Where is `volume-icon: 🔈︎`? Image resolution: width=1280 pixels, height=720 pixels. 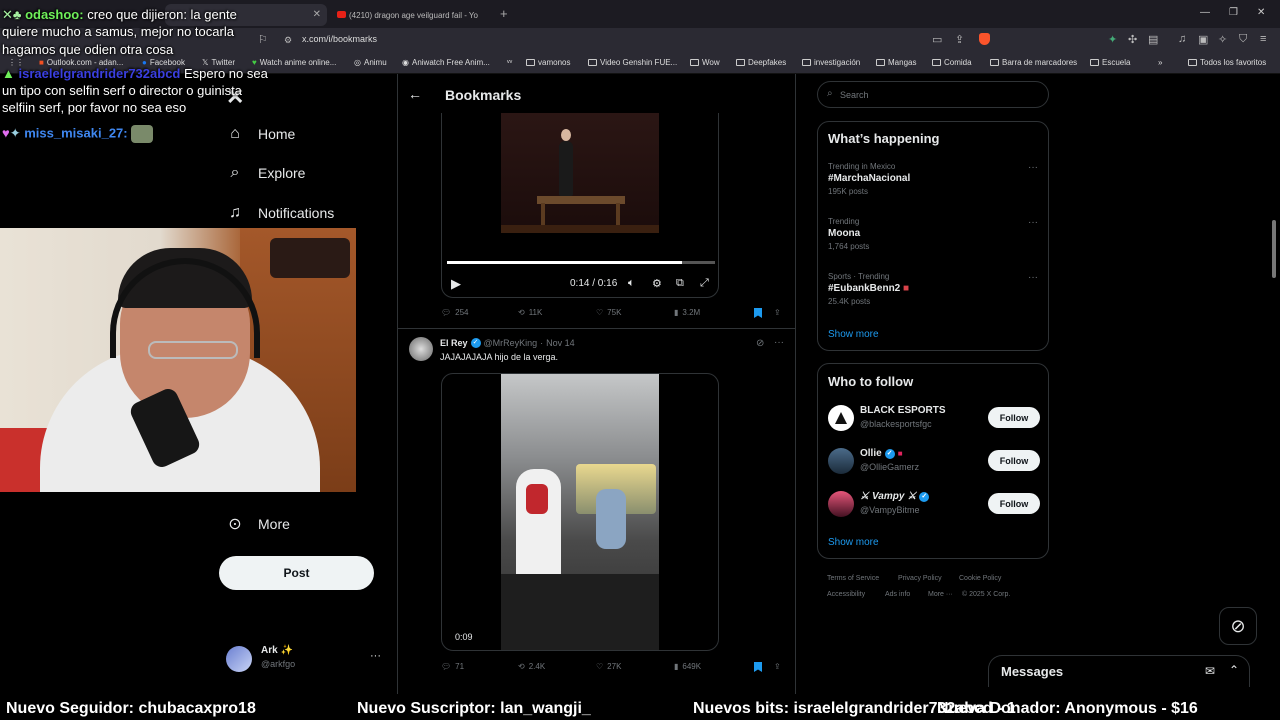
volume-icon: 🔈︎ is located at coordinates (631, 283).